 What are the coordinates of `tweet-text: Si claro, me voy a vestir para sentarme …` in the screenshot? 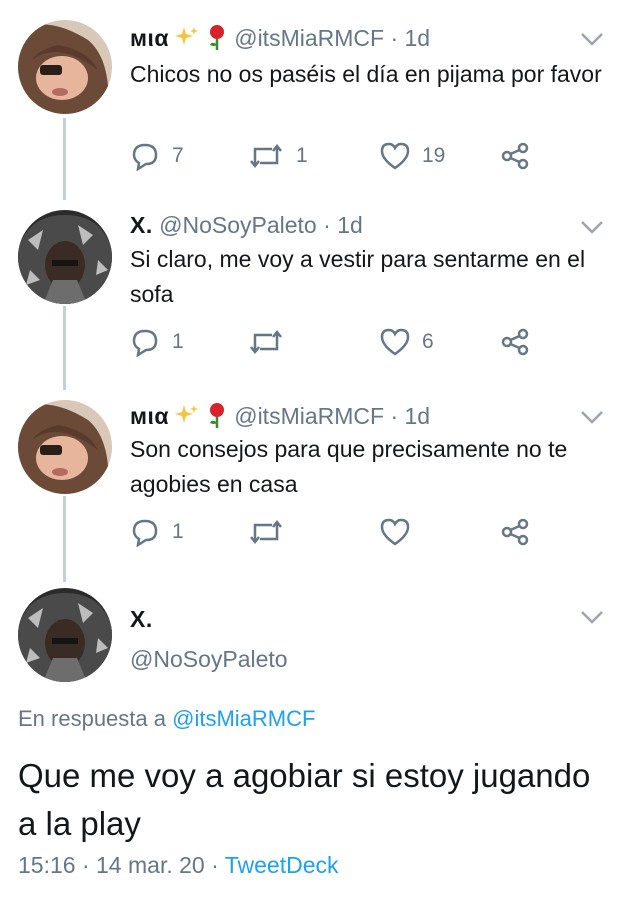 It's located at (358, 276).